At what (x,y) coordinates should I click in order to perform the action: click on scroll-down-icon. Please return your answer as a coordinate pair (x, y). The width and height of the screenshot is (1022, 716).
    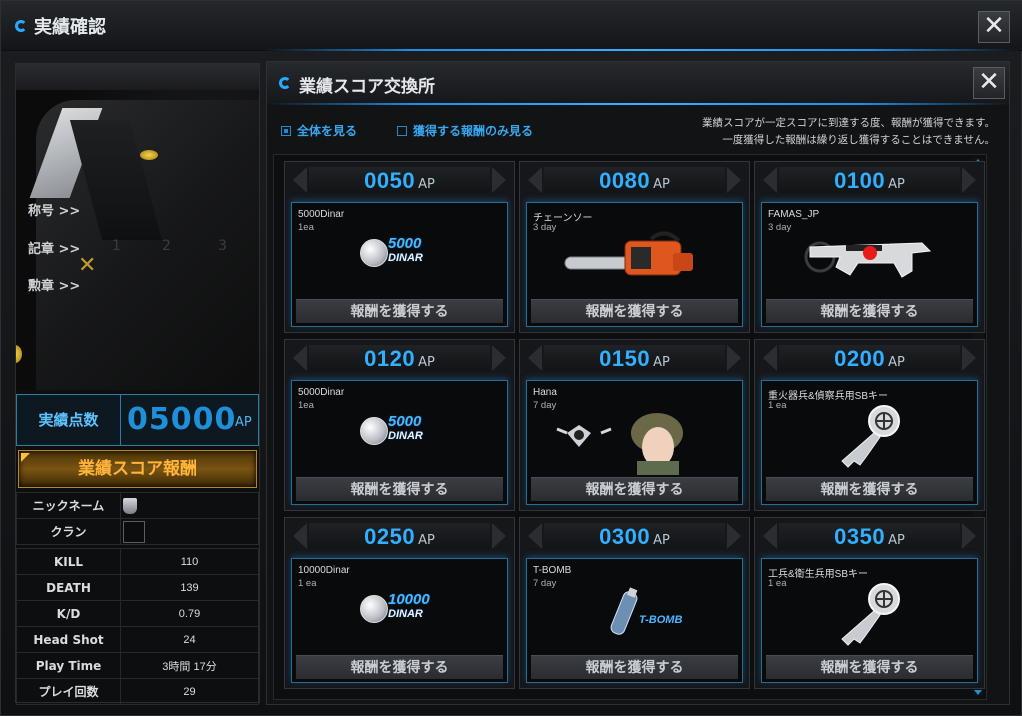
    Looking at the image, I should click on (978, 692).